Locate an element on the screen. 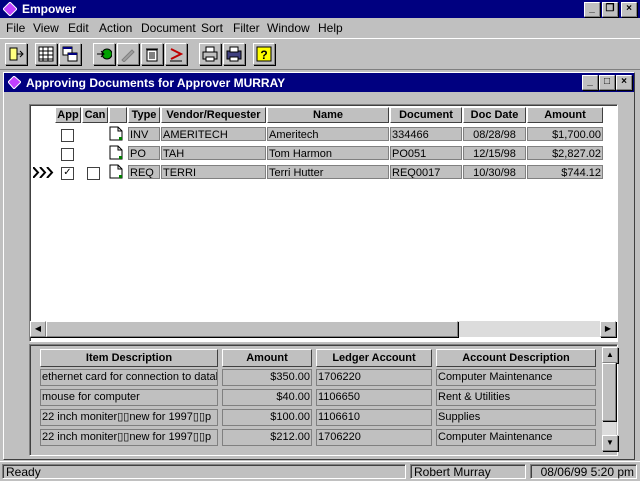 The image size is (640, 481). column-header-ledger-account: Ledger Account is located at coordinates (374, 358).